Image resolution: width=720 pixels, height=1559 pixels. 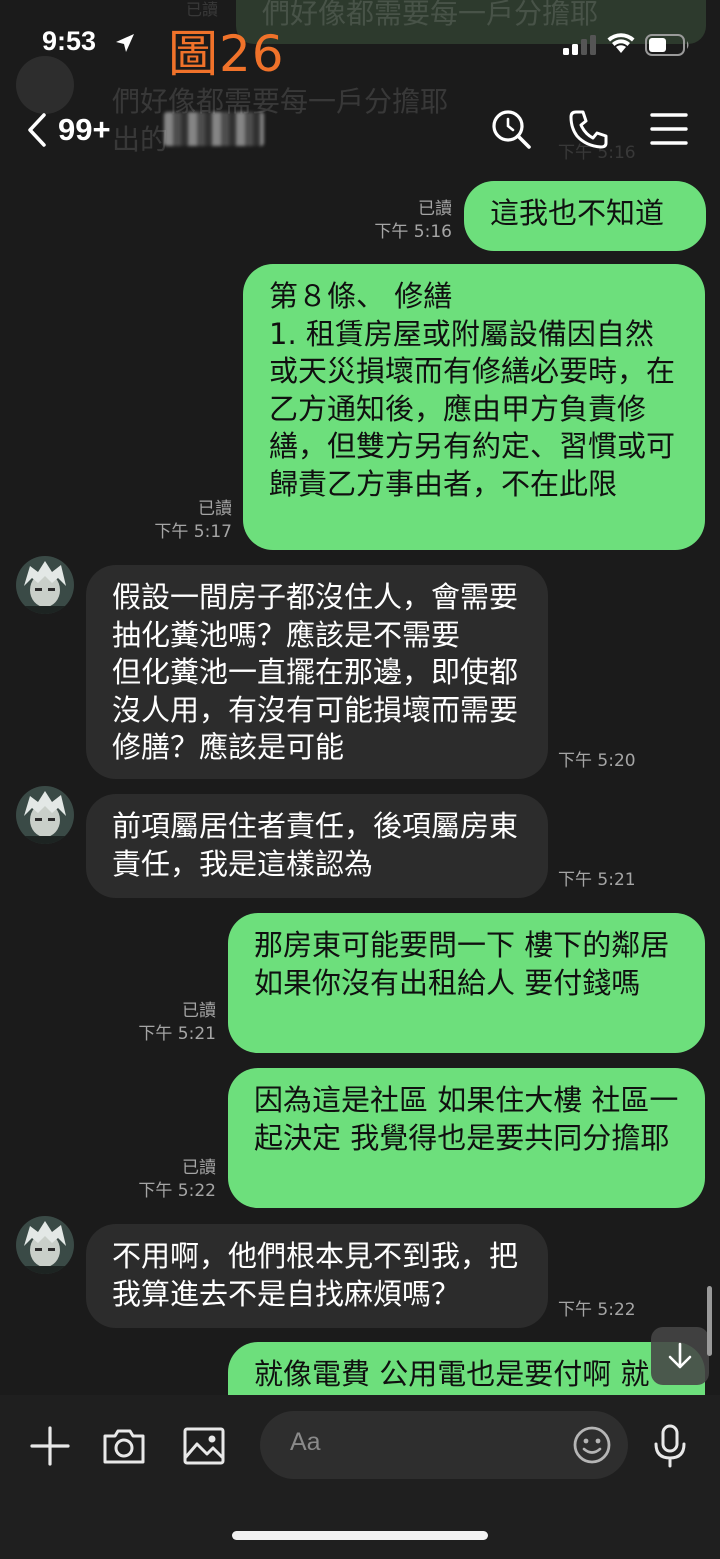 I want to click on emoji-icon, so click(x=592, y=1445).